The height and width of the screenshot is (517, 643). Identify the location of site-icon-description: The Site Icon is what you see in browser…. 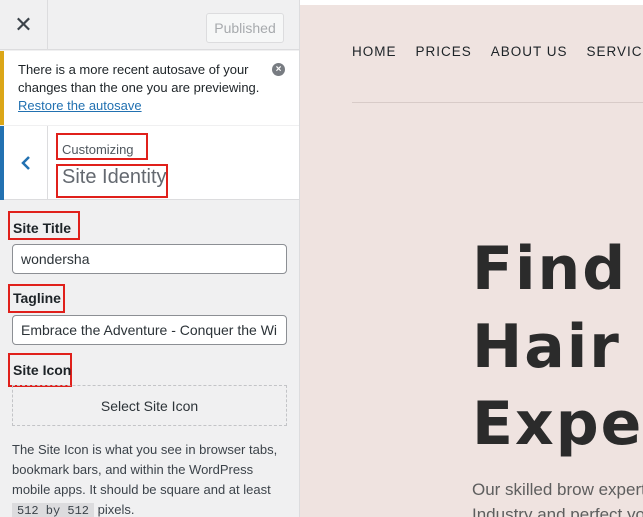
(151, 478).